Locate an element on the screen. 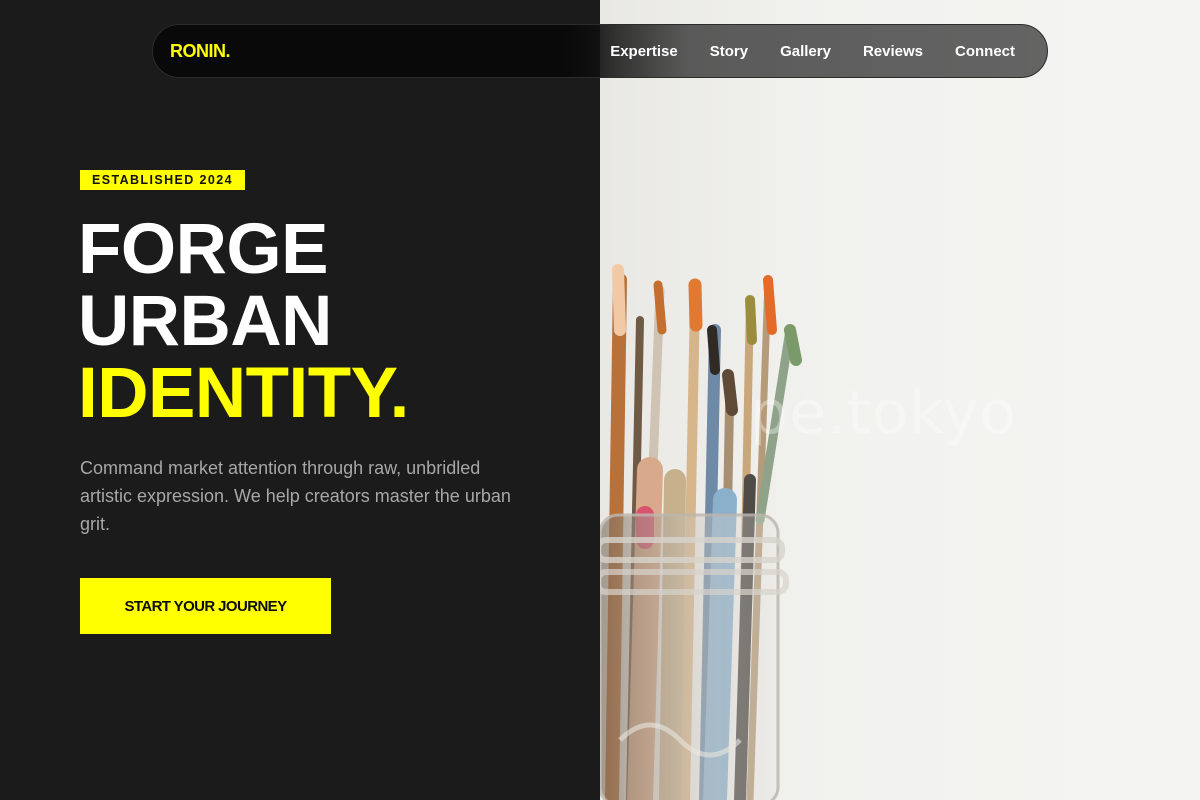 This screenshot has height=800, width=1200. nav-link-story: Story is located at coordinates (729, 51).